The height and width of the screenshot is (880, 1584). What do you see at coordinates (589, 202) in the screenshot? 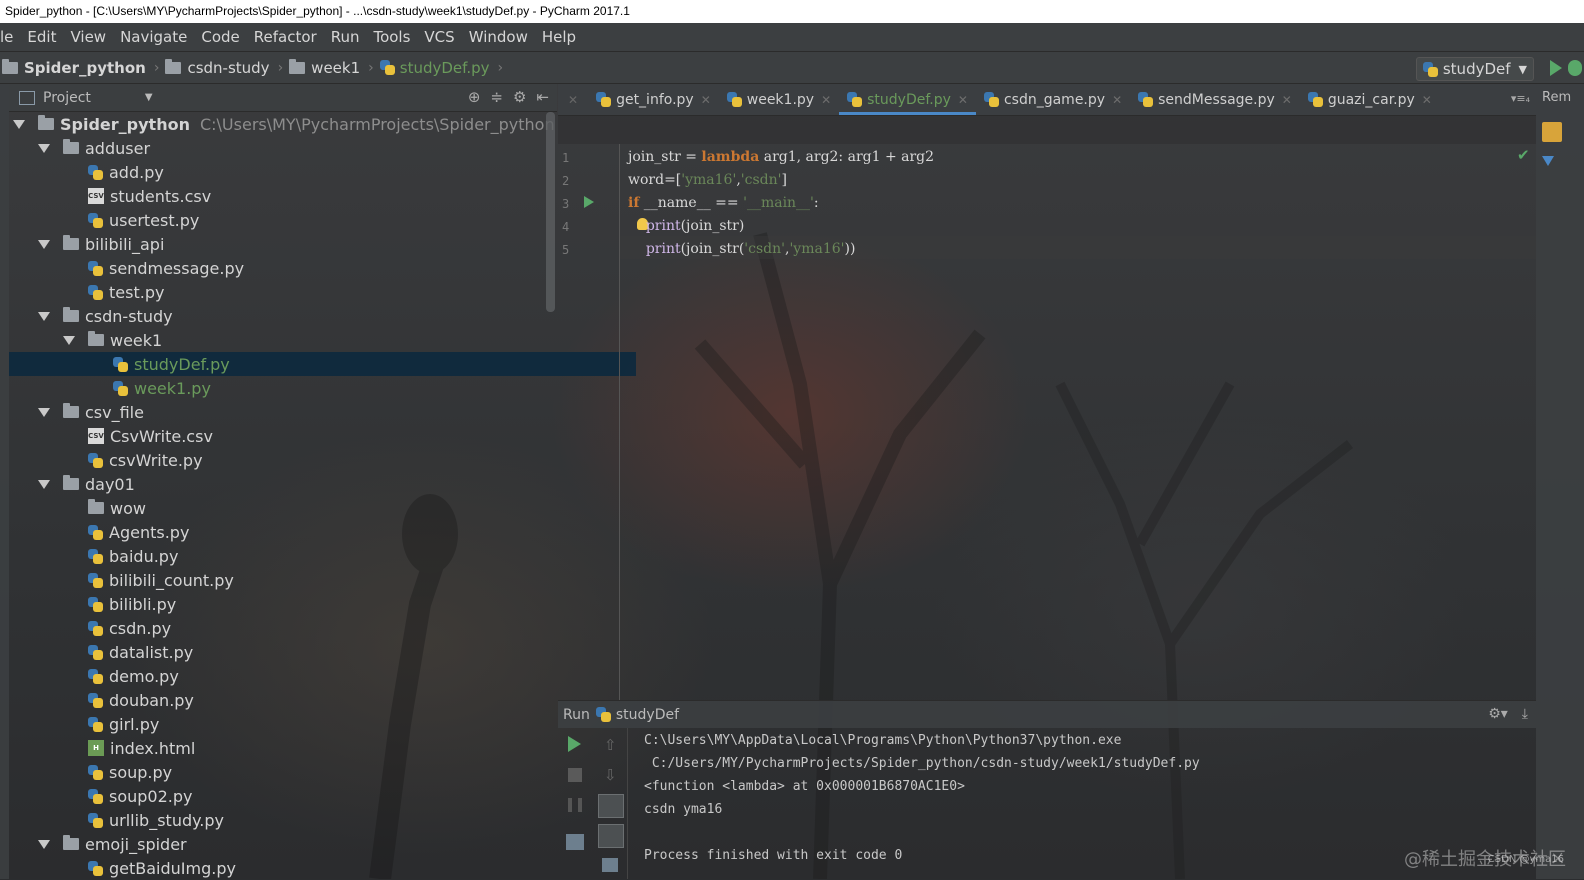
I see `run-gutter-icon` at bounding box center [589, 202].